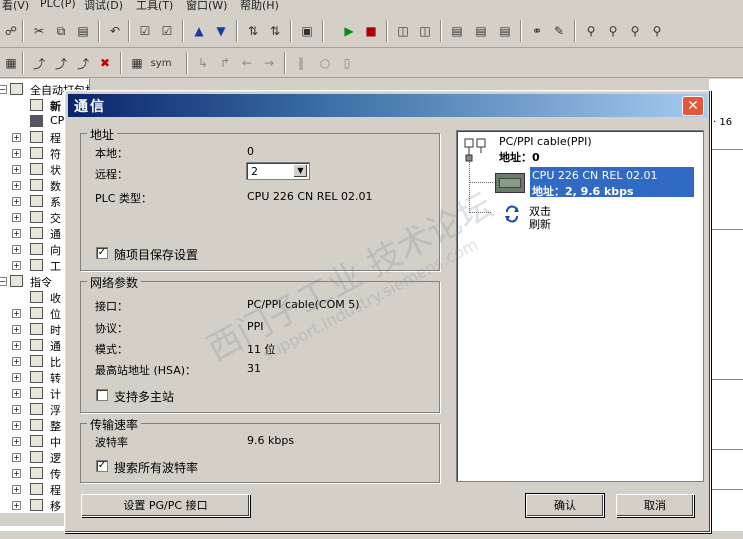 The height and width of the screenshot is (539, 743). What do you see at coordinates (726, 305) in the screenshot?
I see `editor-pane: · 16` at bounding box center [726, 305].